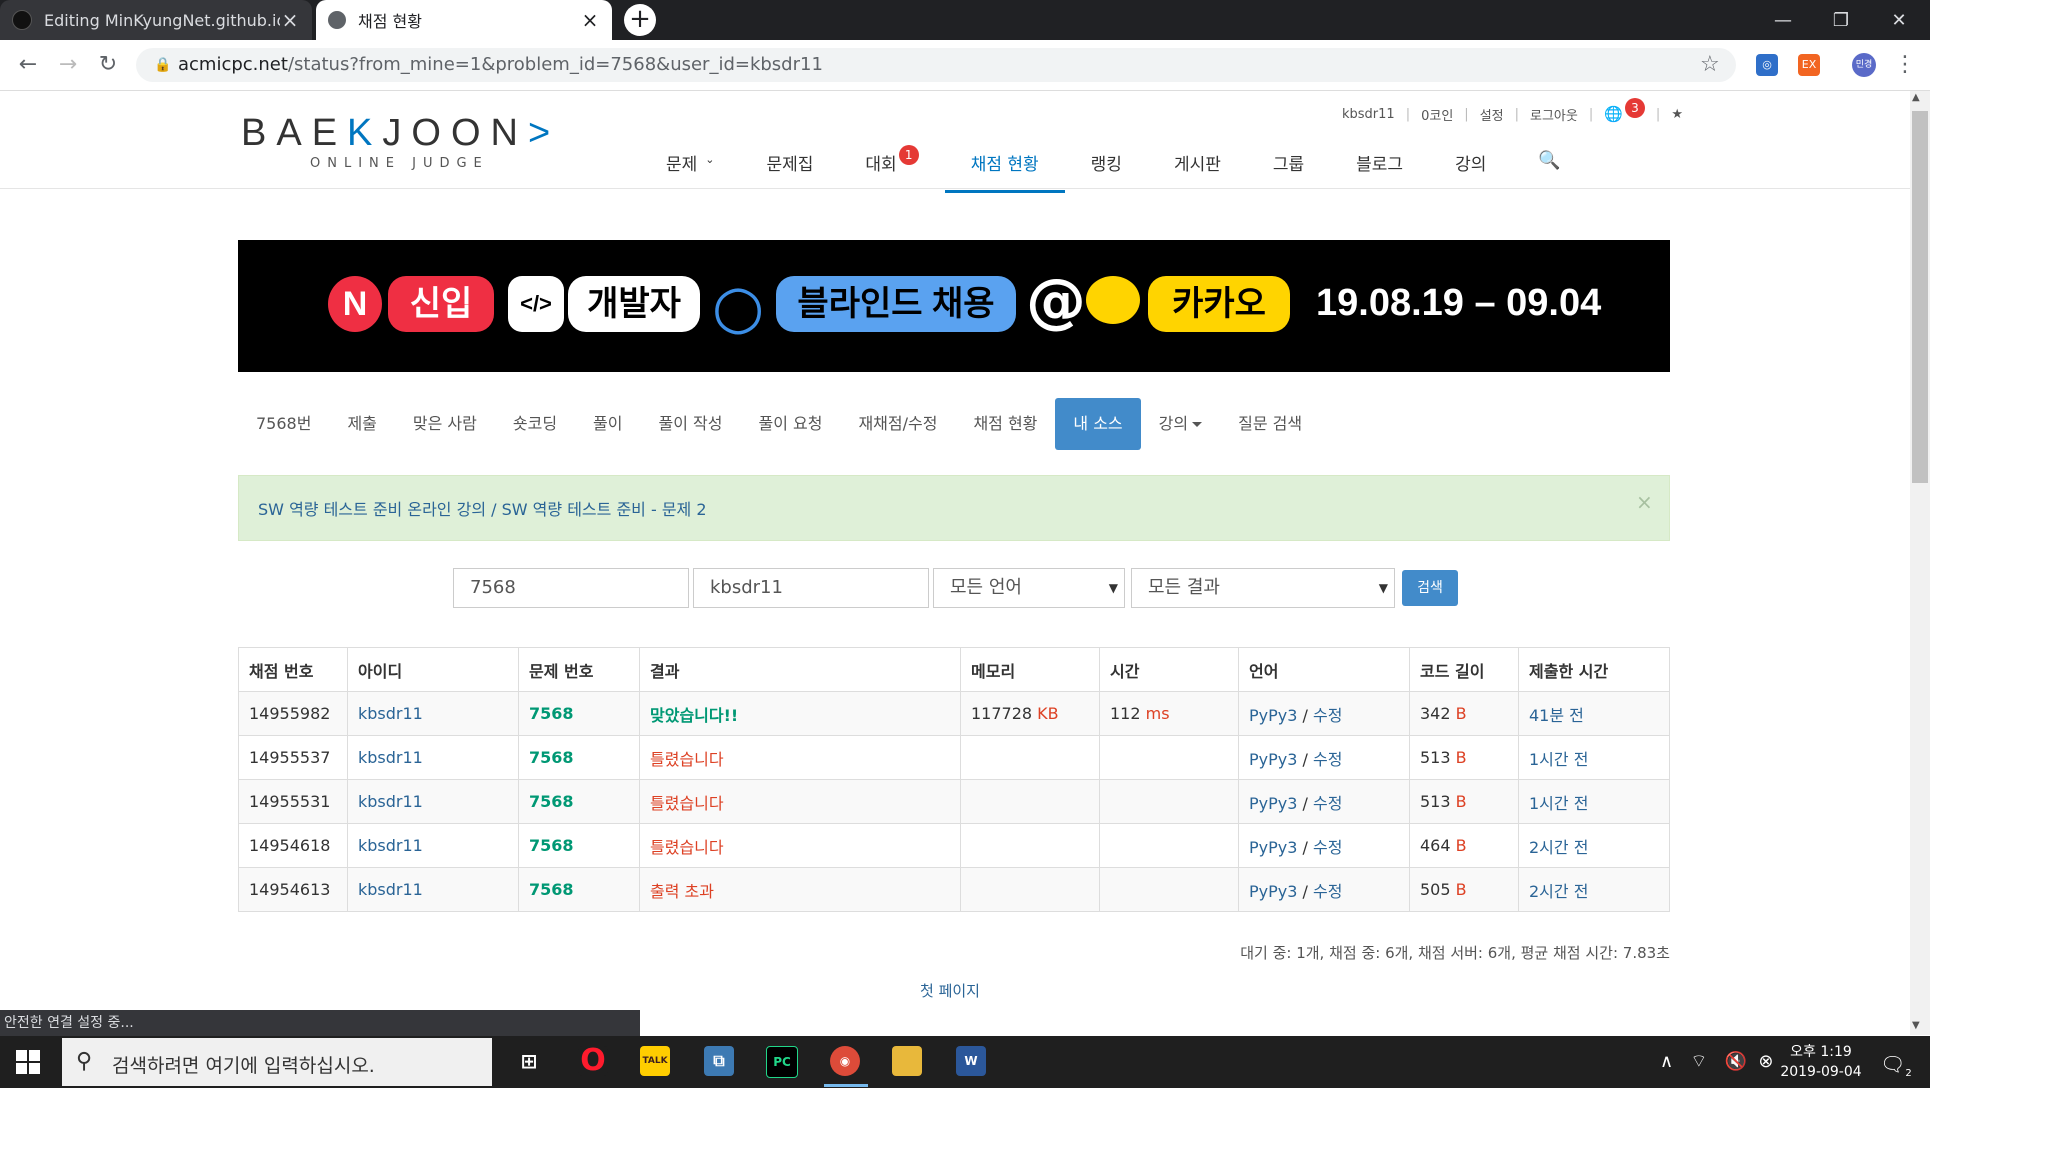 The width and height of the screenshot is (2056, 1152). Describe the element at coordinates (1735, 1061) in the screenshot. I see `mute-icon: 🔇` at that location.